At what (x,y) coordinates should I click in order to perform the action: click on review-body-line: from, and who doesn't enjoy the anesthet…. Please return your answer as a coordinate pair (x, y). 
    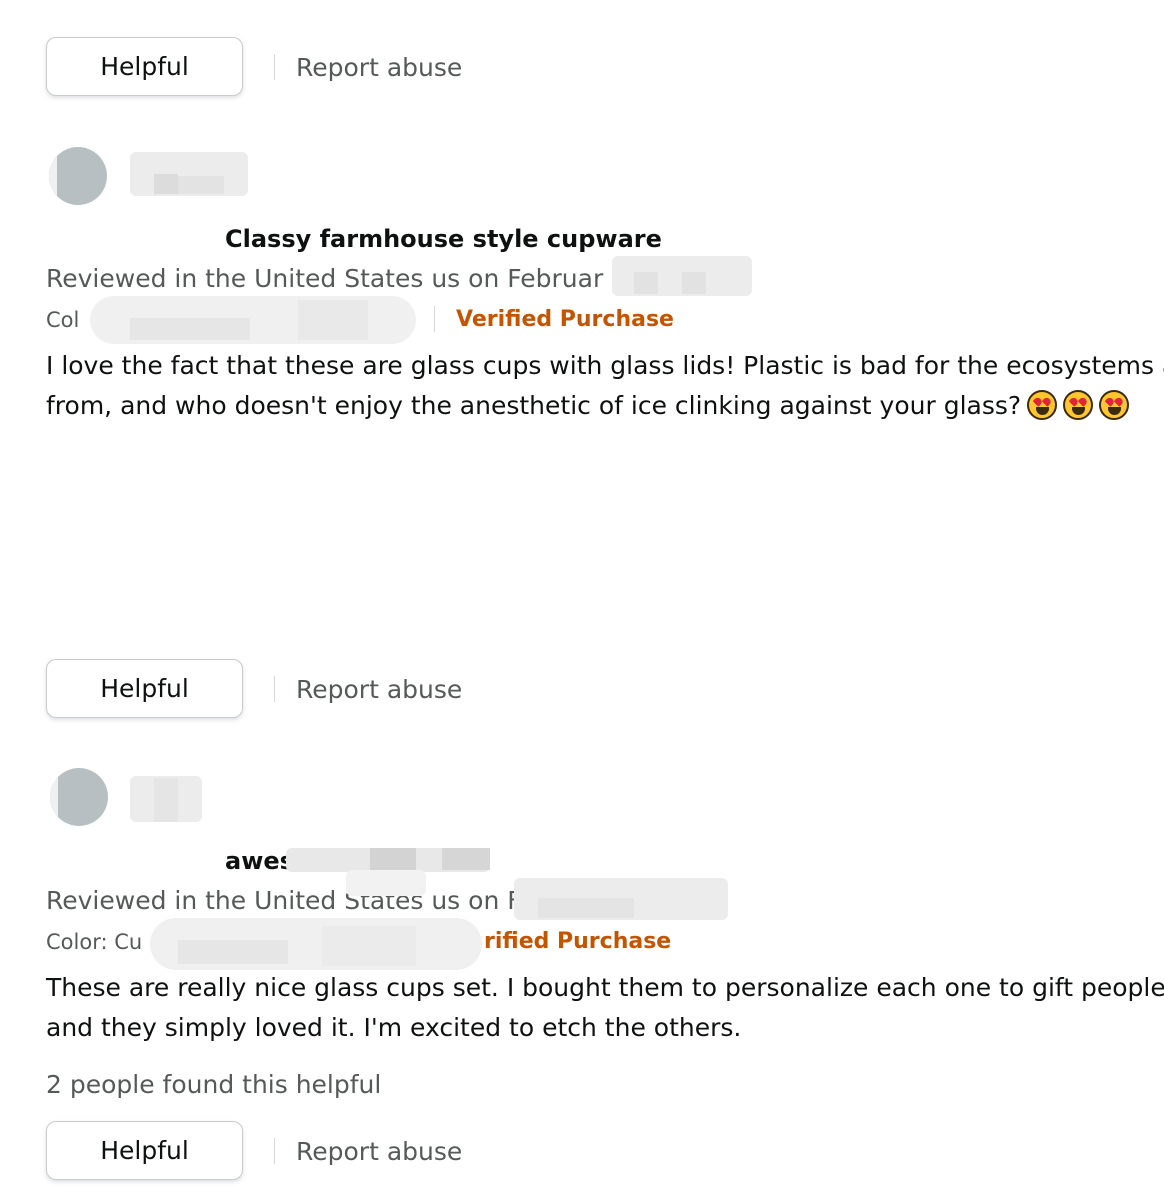
    Looking at the image, I should click on (588, 406).